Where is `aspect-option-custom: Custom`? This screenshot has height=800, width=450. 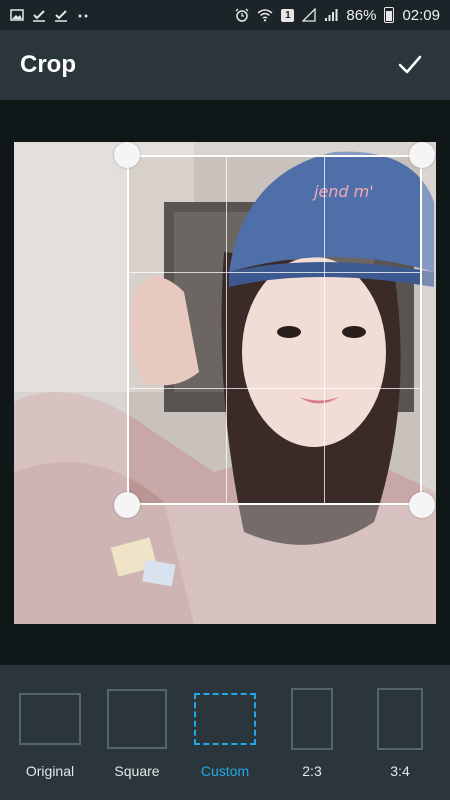 aspect-option-custom: Custom is located at coordinates (225, 742).